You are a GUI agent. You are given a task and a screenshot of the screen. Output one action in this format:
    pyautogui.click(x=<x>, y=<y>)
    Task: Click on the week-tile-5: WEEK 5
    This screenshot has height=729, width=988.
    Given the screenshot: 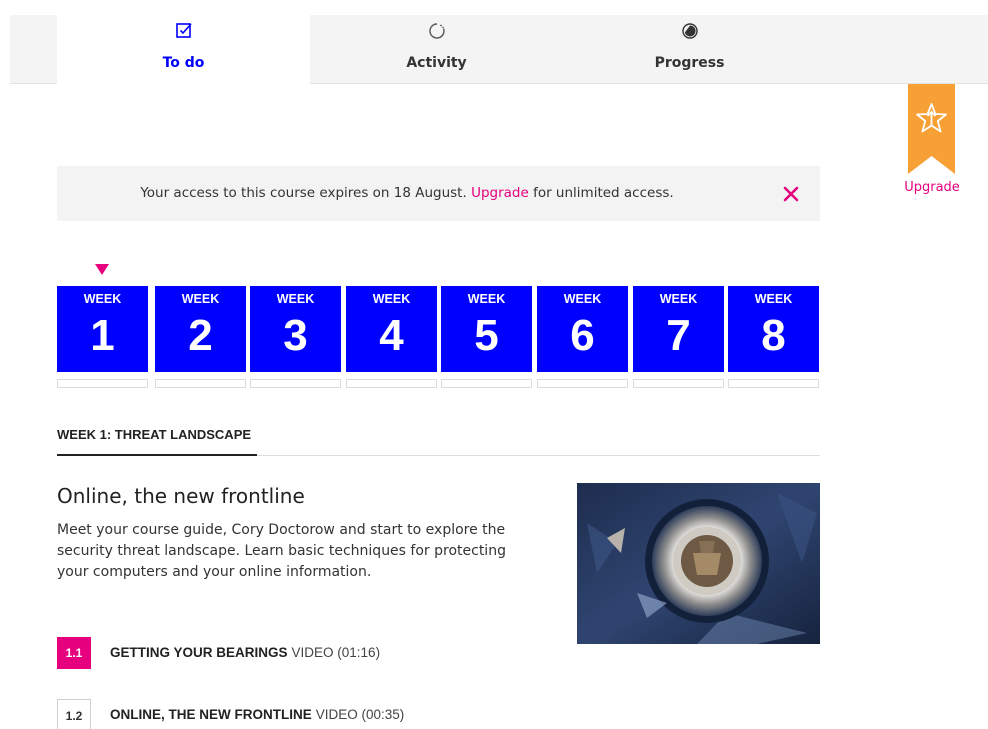 What is the action you would take?
    pyautogui.click(x=486, y=329)
    